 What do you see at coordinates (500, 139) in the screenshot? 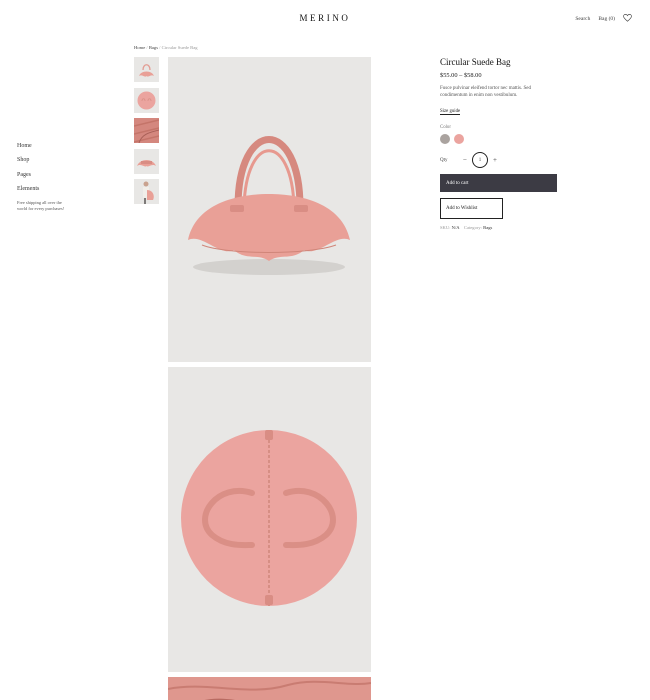
I see `color-swatches` at bounding box center [500, 139].